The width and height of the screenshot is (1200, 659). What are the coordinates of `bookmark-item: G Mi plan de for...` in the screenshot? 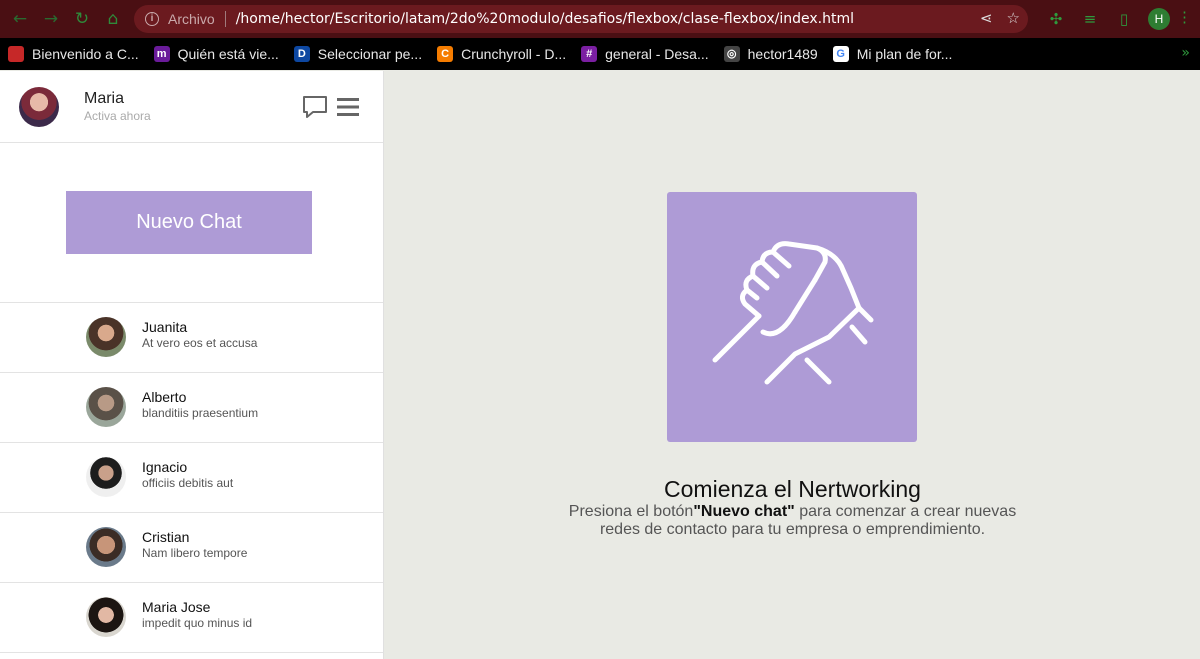 It's located at (892, 54).